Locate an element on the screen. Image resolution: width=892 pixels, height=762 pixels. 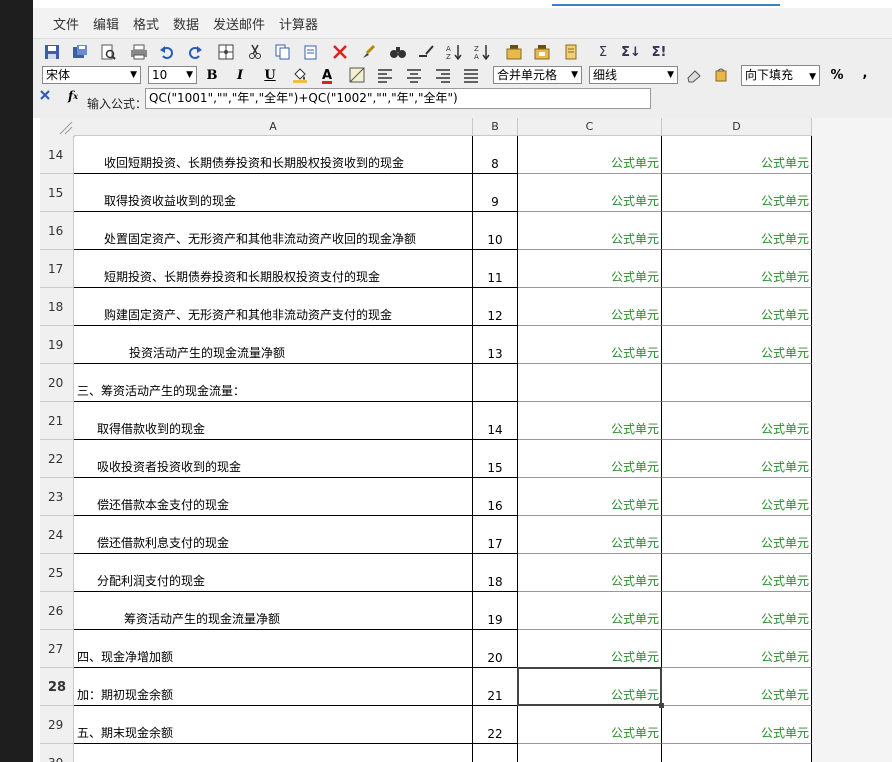
row-header: 23 is located at coordinates (57, 497).